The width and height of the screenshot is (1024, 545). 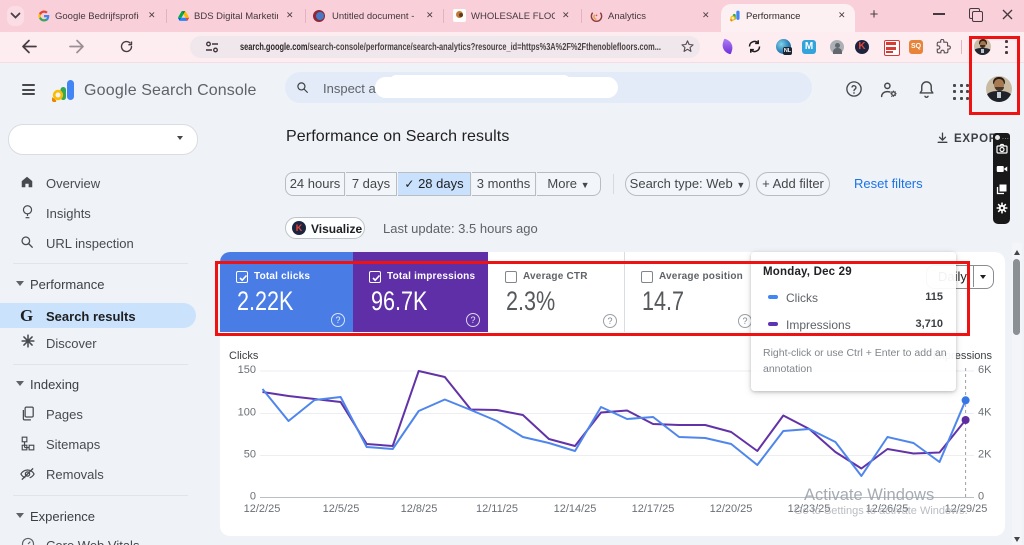 I want to click on svg-text: 2K, so click(x=985, y=455).